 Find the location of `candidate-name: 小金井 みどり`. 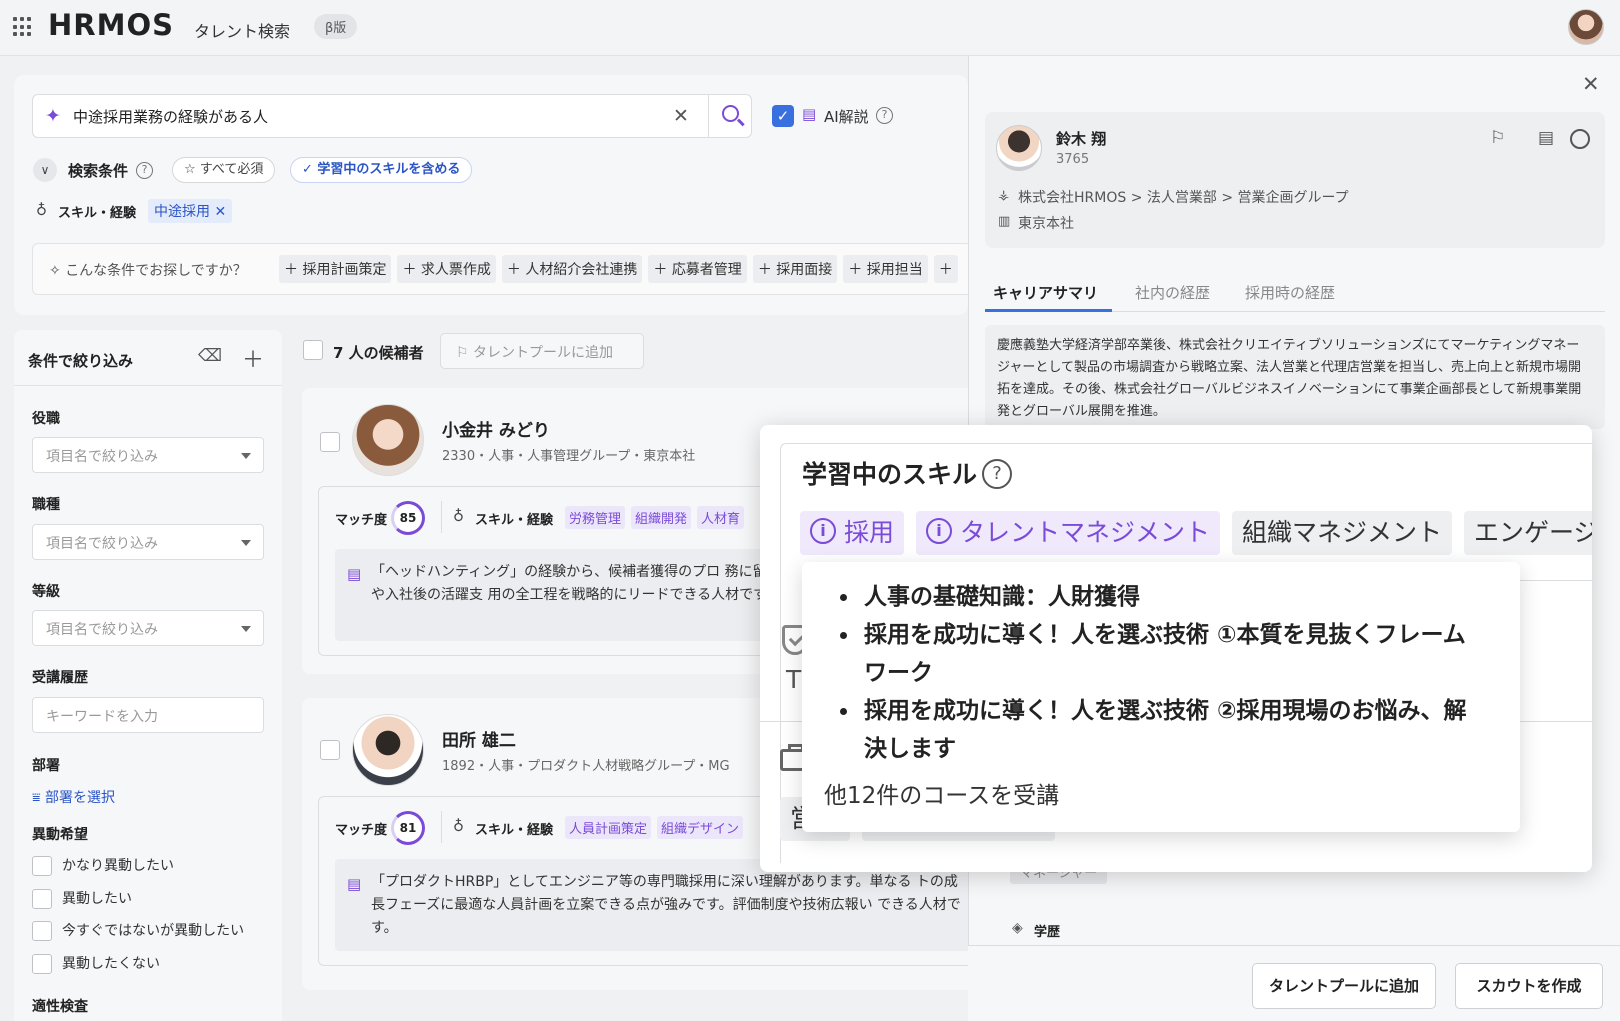

candidate-name: 小金井 みどり is located at coordinates (496, 428).